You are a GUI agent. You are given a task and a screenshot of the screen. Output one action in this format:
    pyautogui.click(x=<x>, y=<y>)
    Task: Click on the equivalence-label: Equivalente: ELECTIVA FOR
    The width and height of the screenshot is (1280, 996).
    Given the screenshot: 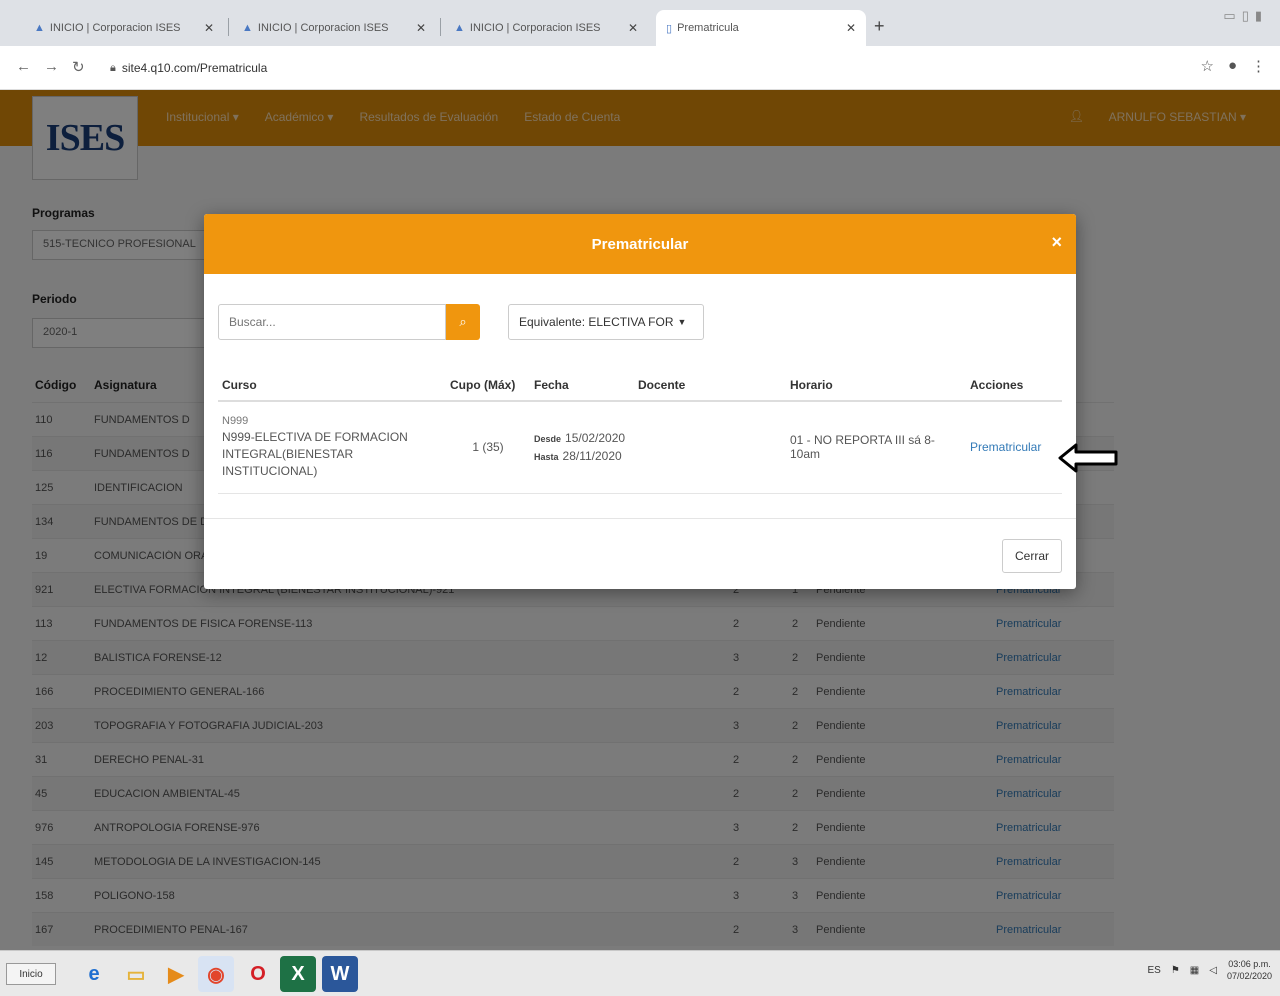 What is the action you would take?
    pyautogui.click(x=596, y=322)
    